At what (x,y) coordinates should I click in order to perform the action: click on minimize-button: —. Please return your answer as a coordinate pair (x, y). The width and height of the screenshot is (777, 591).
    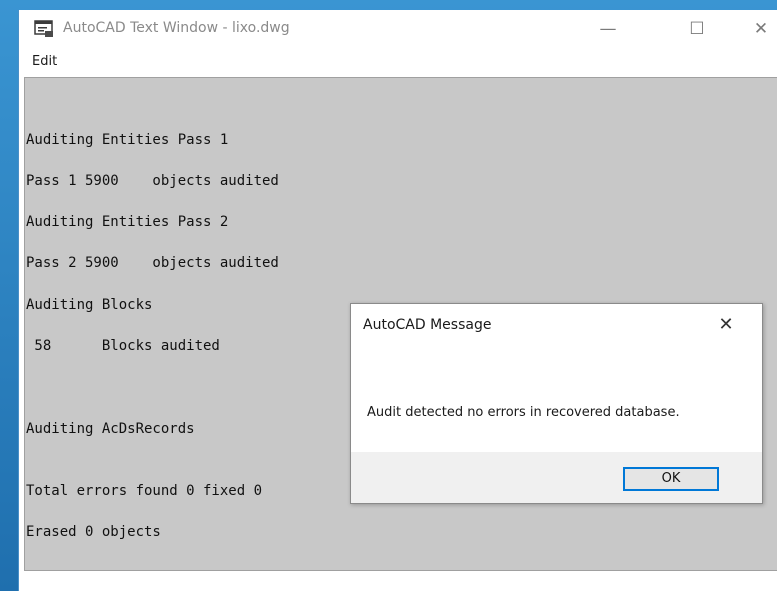
    Looking at the image, I should click on (608, 29).